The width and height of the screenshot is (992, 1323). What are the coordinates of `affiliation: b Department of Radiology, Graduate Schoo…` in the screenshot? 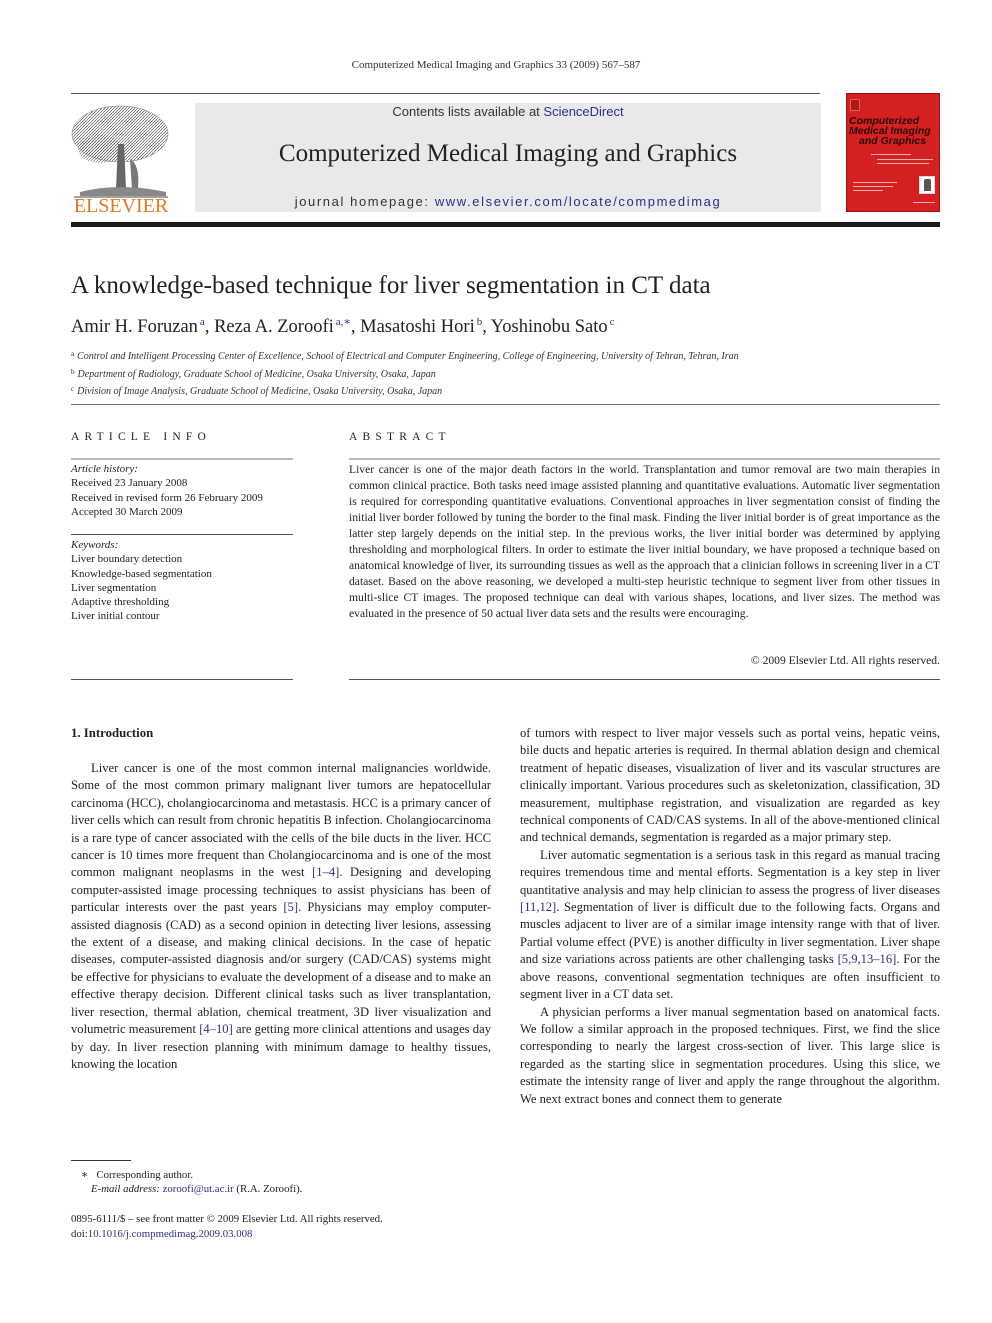 It's located at (253, 373).